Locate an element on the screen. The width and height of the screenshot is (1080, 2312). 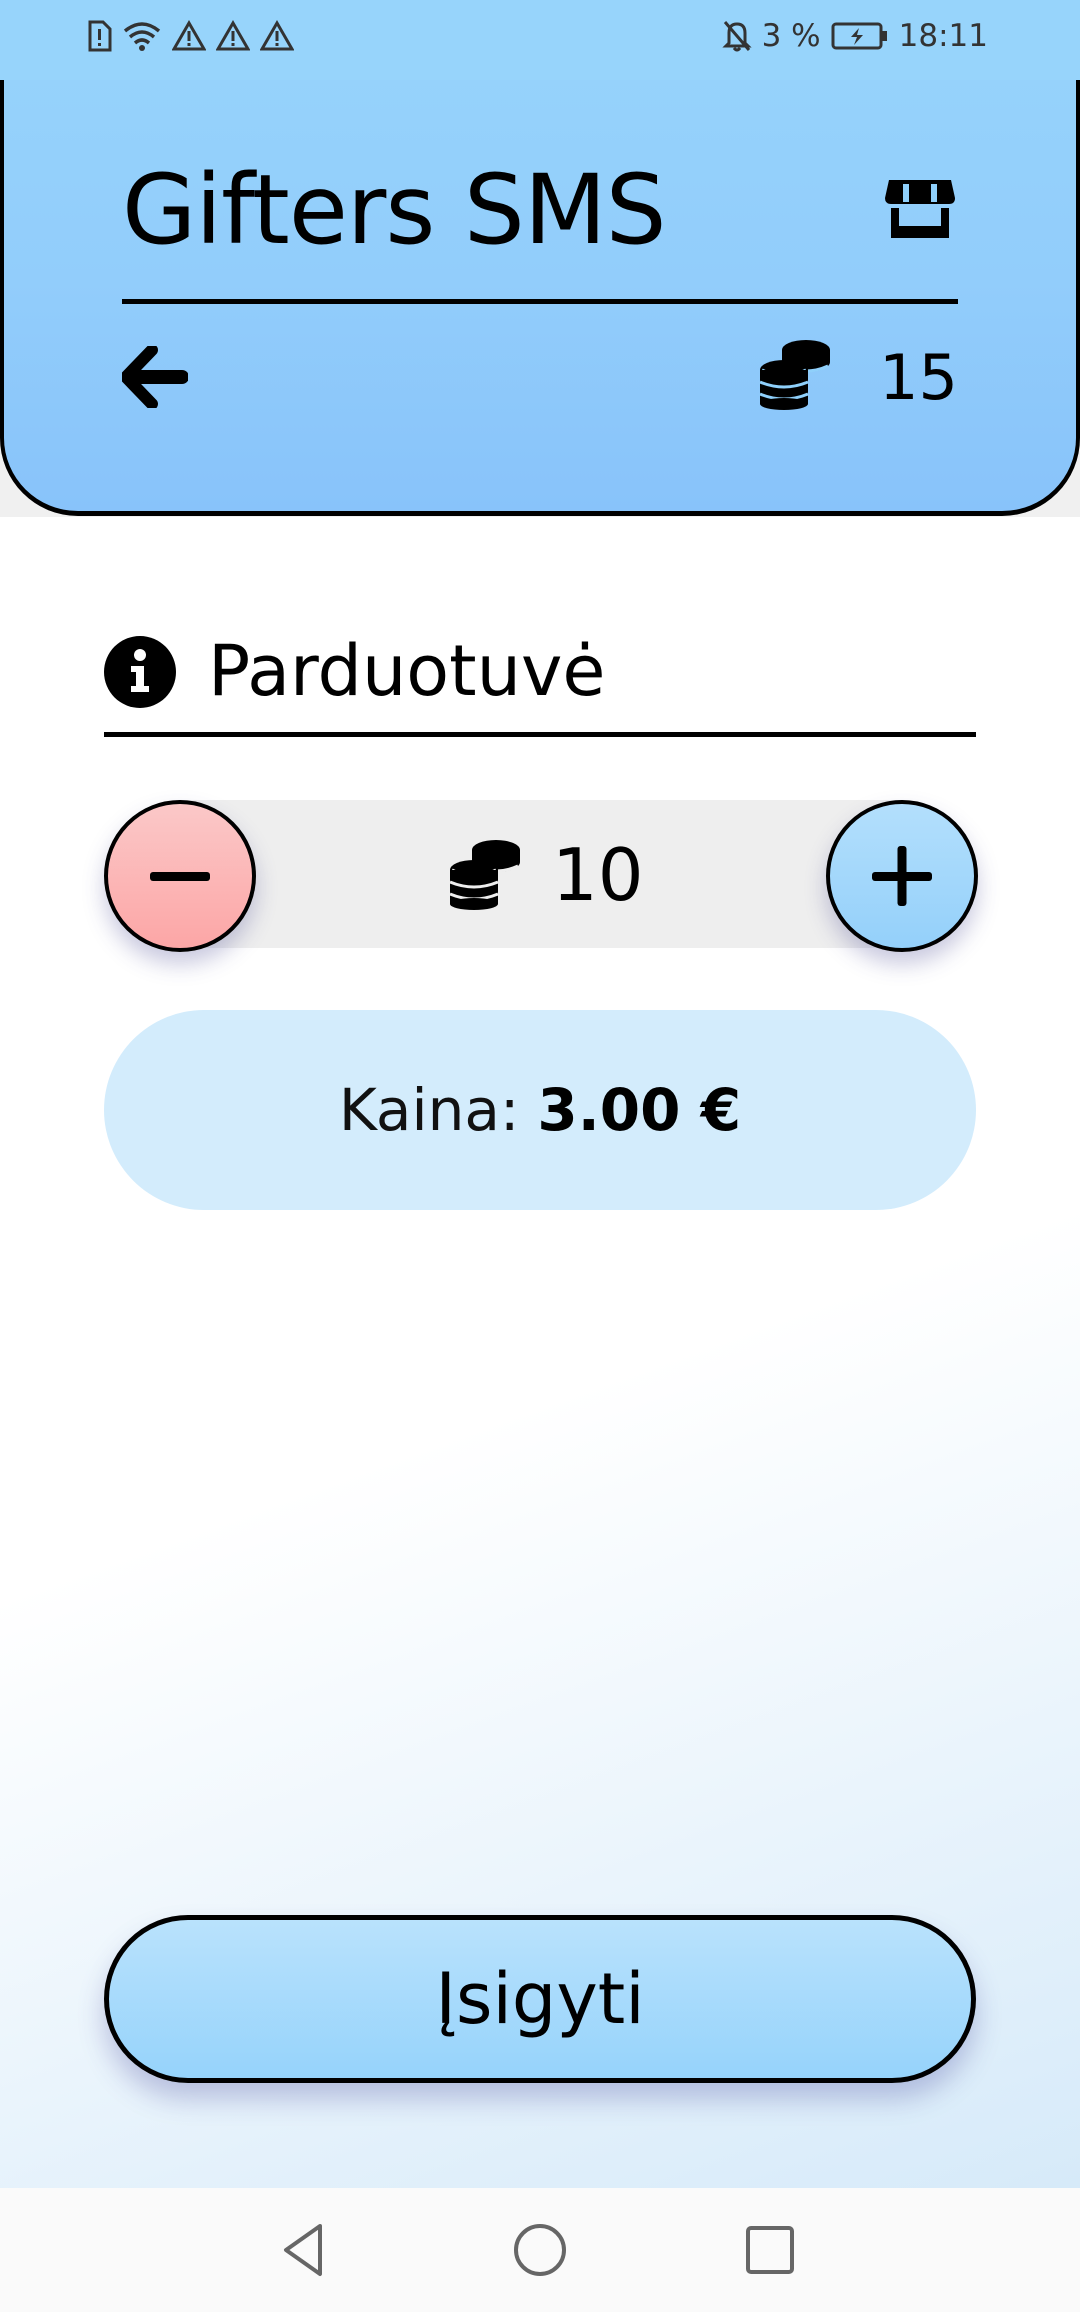
price-label: Kaina: is located at coordinates (429, 1110).